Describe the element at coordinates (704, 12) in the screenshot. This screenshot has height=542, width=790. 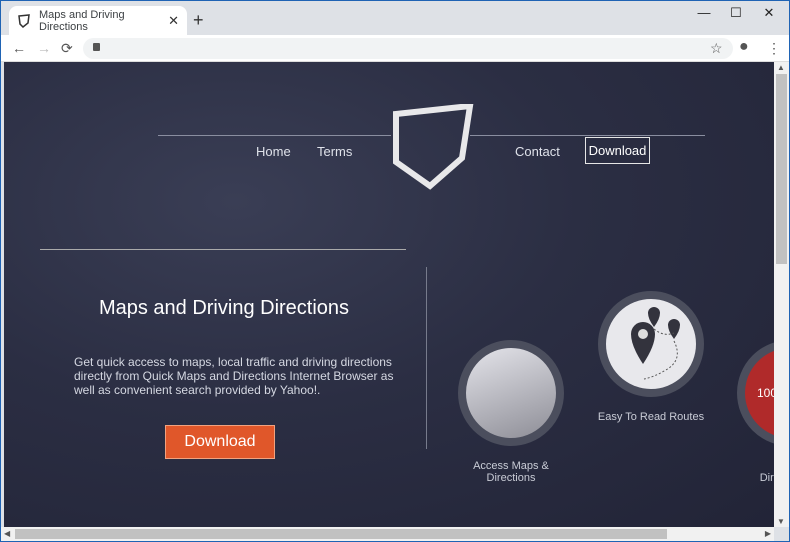
I see `minimize-button: —` at that location.